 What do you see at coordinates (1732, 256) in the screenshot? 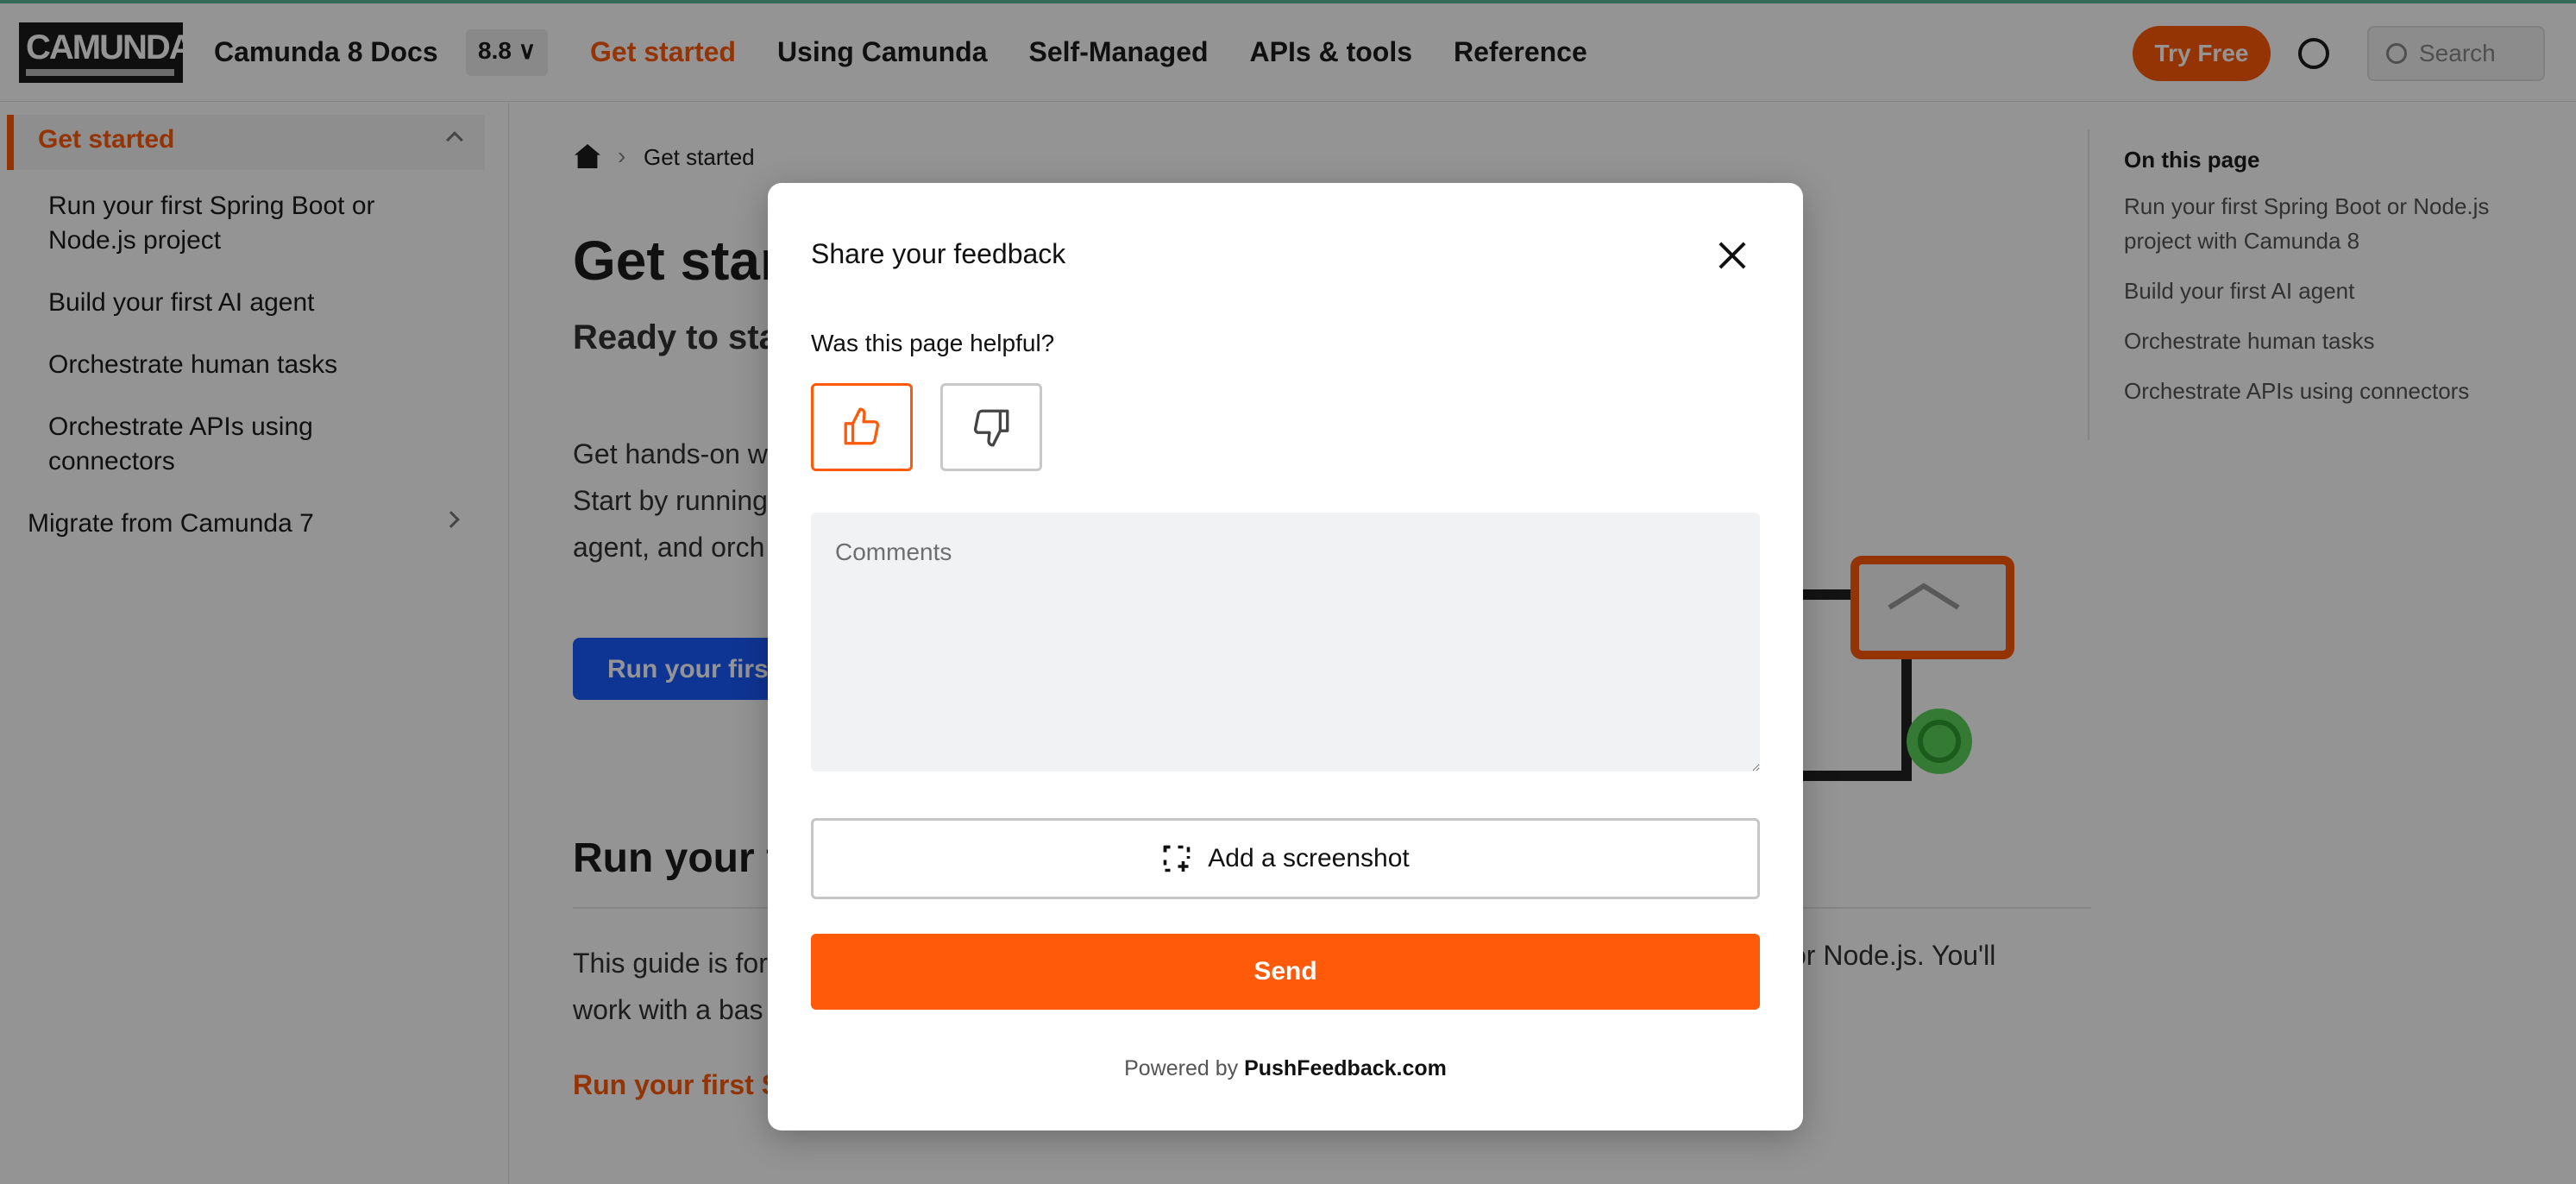
I see `close-icon` at bounding box center [1732, 256].